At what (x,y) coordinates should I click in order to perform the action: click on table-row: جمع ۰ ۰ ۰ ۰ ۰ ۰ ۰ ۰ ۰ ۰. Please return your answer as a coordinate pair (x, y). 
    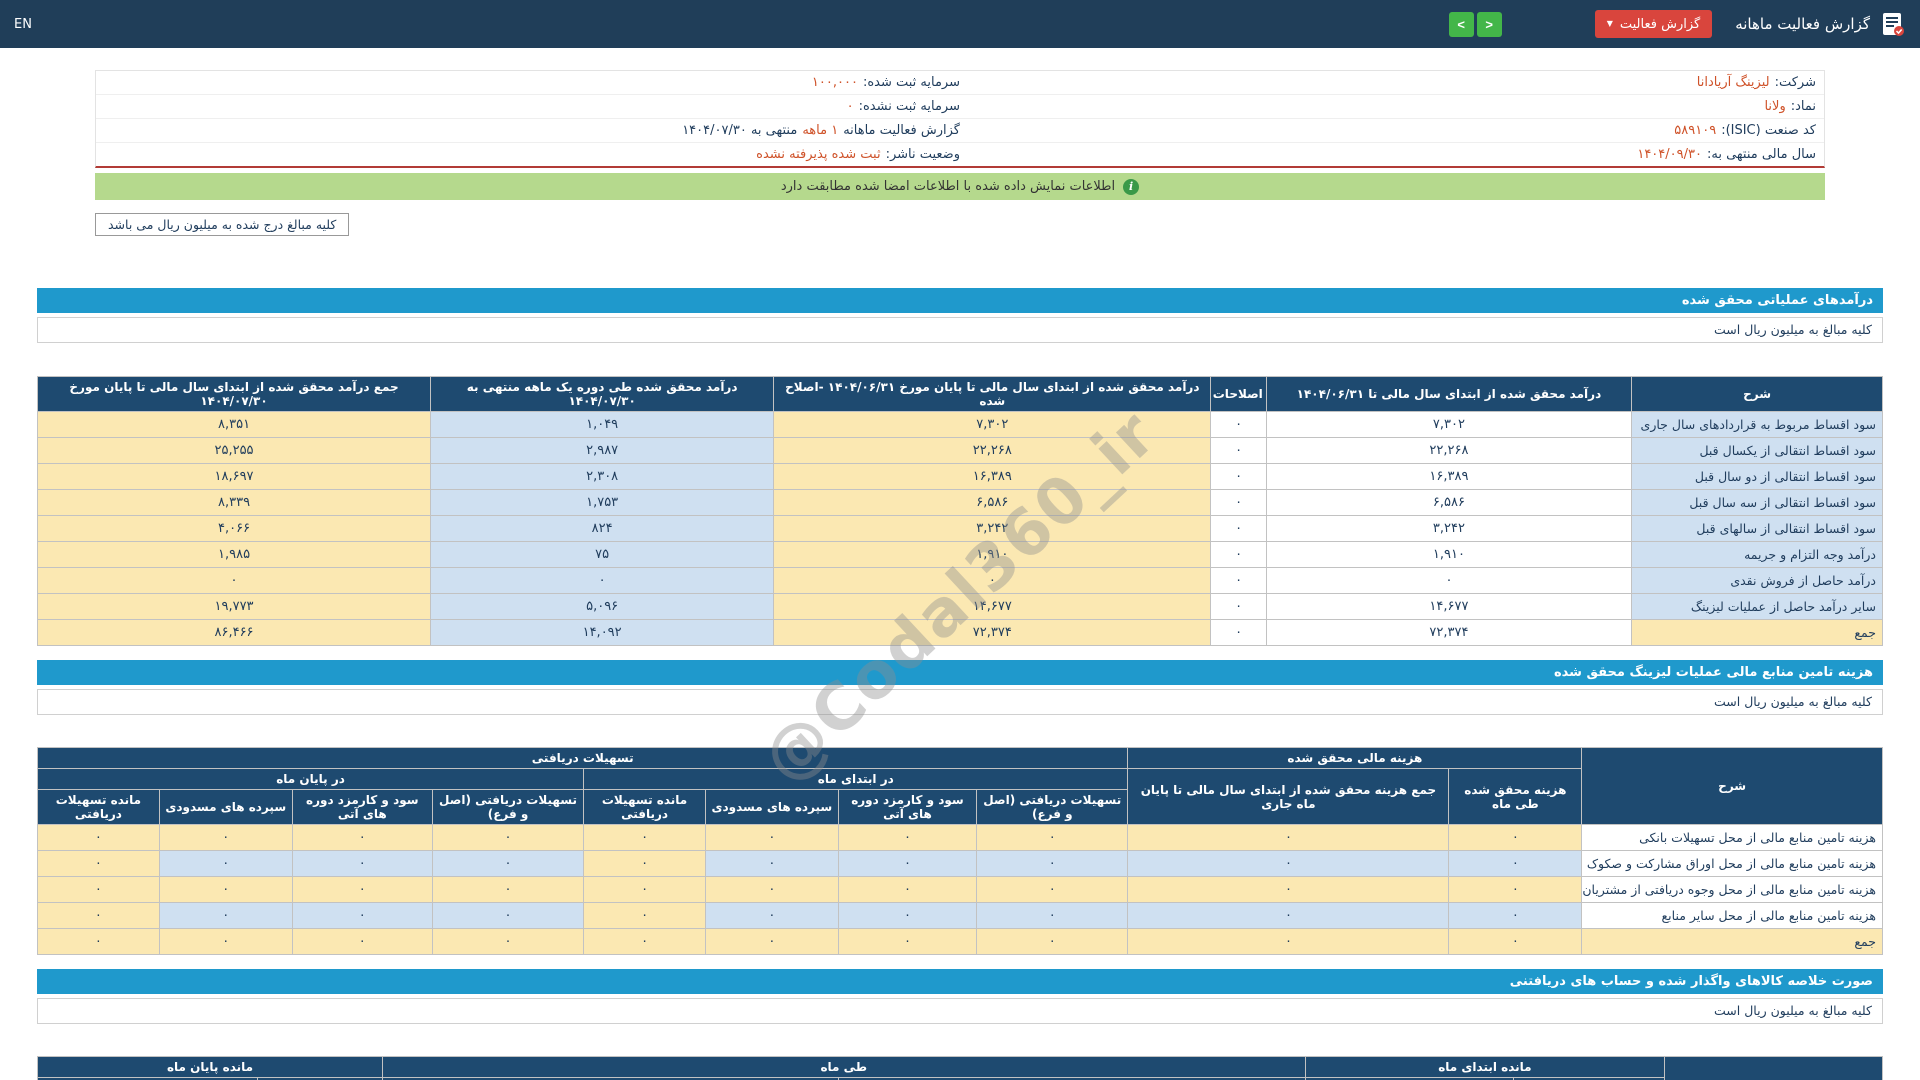
    Looking at the image, I should click on (960, 941).